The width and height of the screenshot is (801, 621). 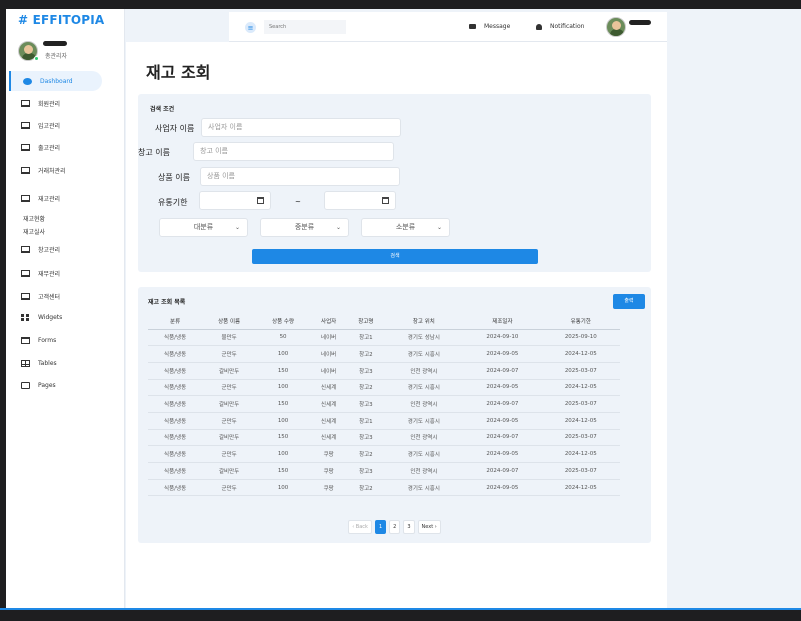 What do you see at coordinates (36, 58) in the screenshot?
I see `online-status-dot` at bounding box center [36, 58].